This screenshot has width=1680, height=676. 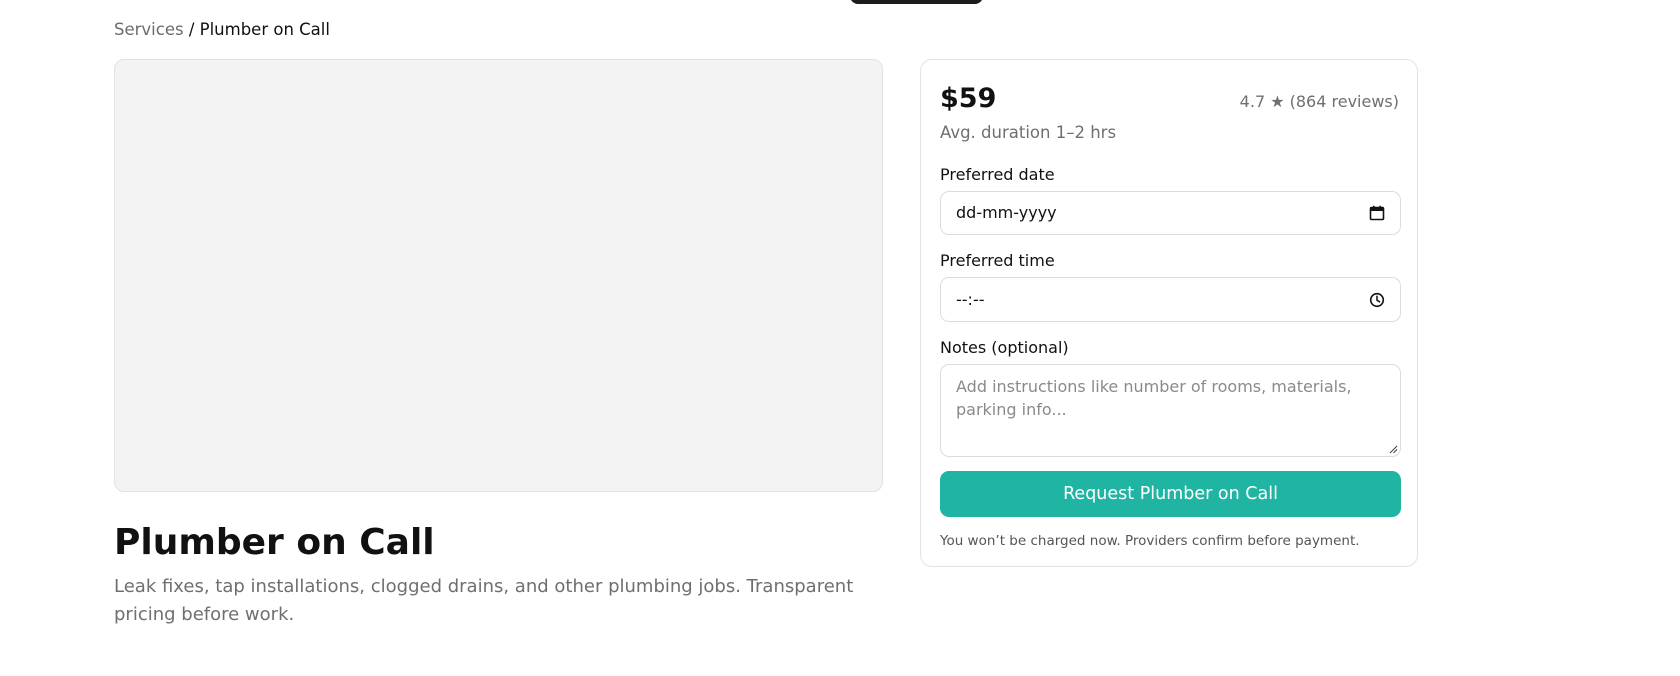 What do you see at coordinates (264, 29) in the screenshot?
I see `breadcrumb-current: Plumber on Call` at bounding box center [264, 29].